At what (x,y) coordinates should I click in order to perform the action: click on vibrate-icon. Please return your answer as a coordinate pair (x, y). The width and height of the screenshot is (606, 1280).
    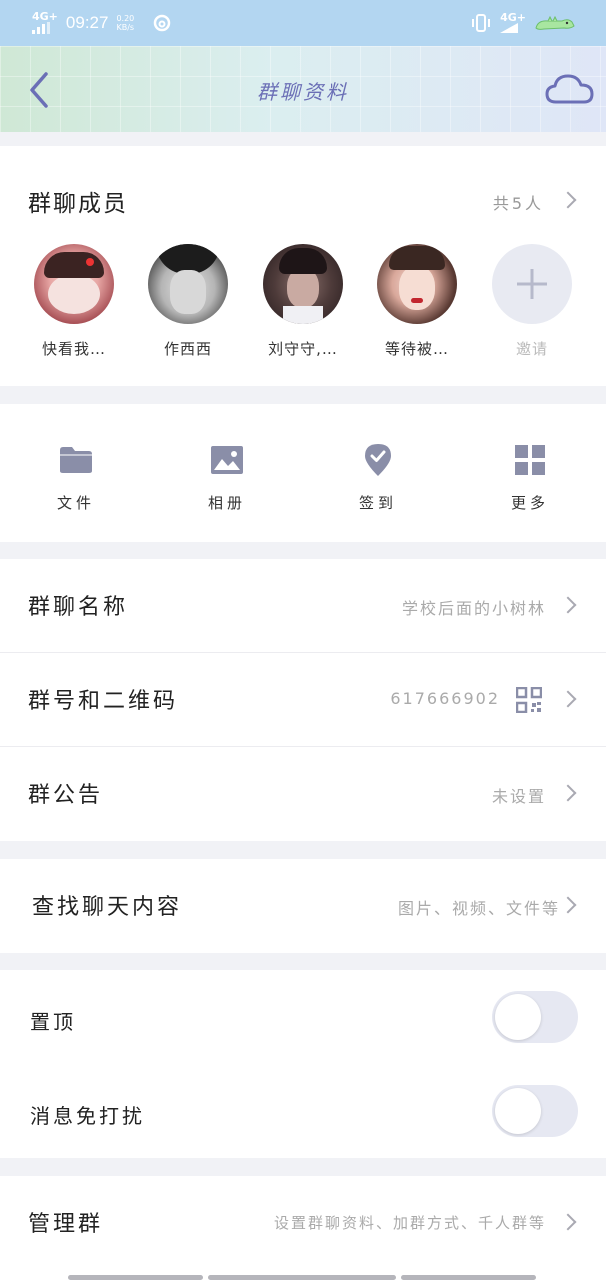
    Looking at the image, I should click on (481, 23).